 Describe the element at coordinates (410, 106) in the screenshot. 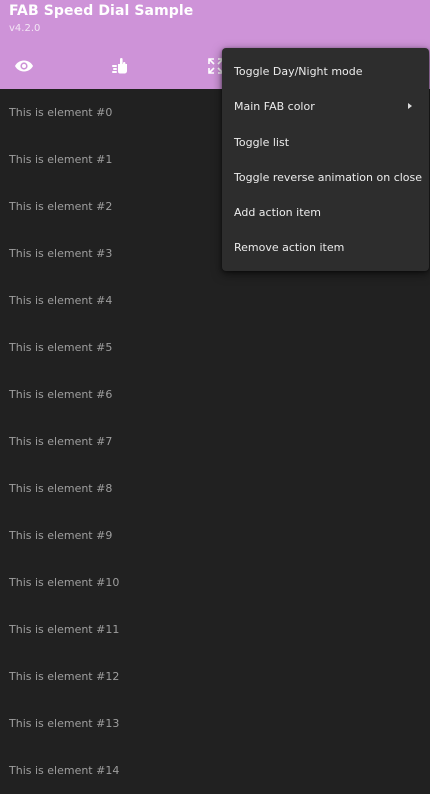

I see `chevron-right-icon` at that location.